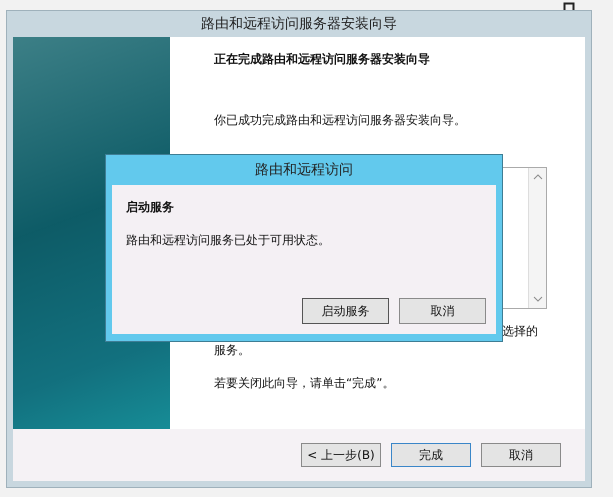 The height and width of the screenshot is (497, 613). What do you see at coordinates (305, 383) in the screenshot?
I see `close-hint: 若要关闭此向导，请单击“完成”。` at bounding box center [305, 383].